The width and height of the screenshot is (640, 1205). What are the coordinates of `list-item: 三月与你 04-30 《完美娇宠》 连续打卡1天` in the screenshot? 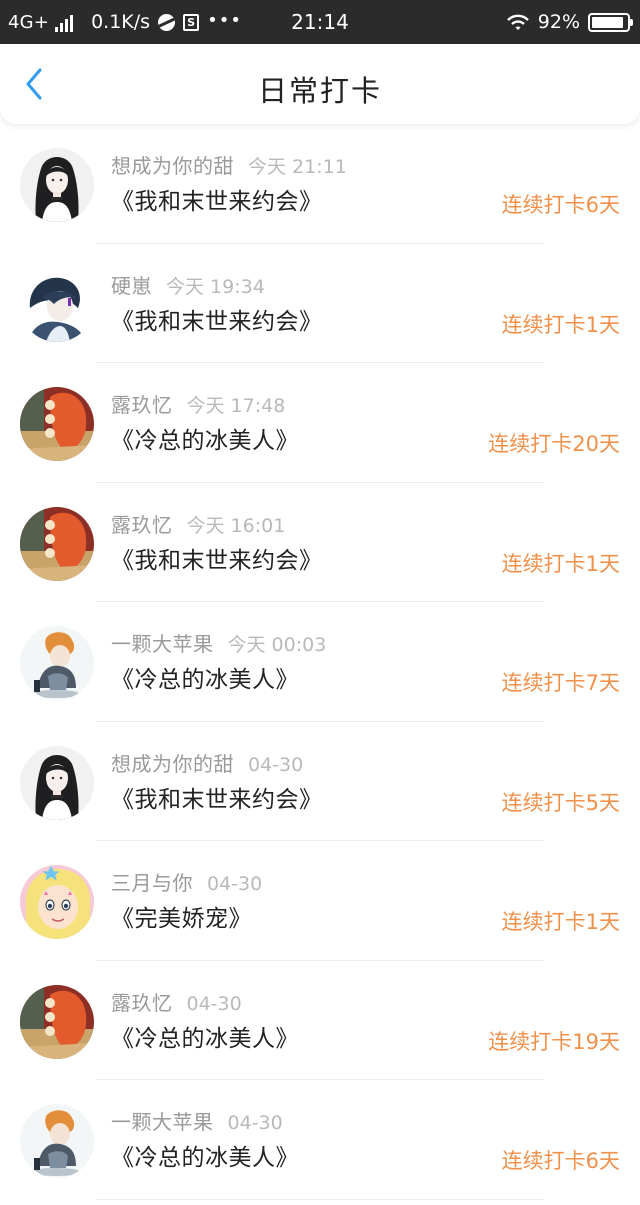 It's located at (320, 901).